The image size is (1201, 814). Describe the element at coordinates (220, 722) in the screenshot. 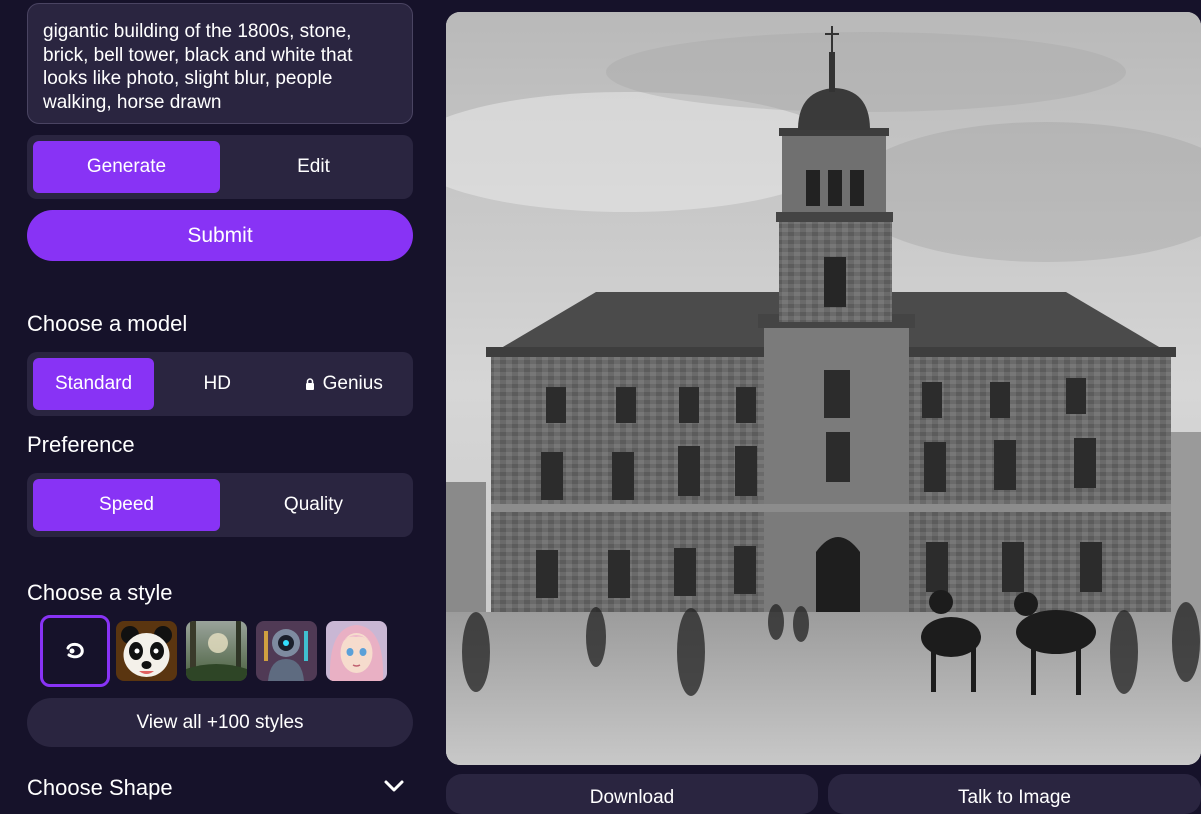

I see `view-all-styles-button: View all +100 styles` at that location.